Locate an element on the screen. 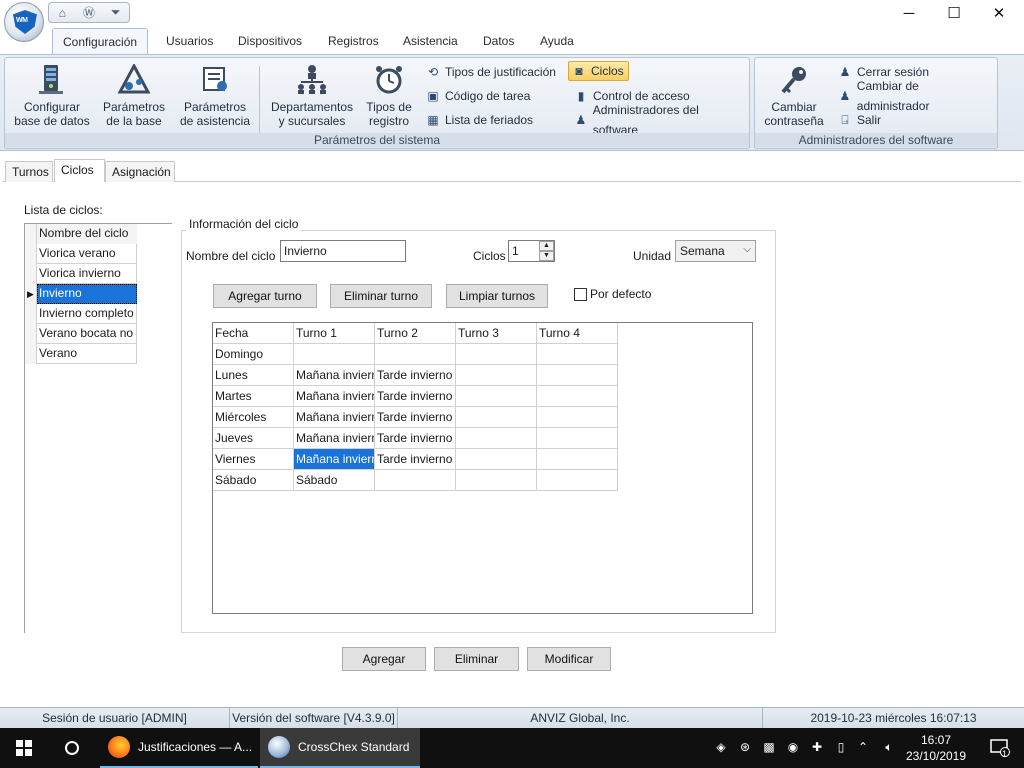 This screenshot has height=768, width=1024. shield-tray-icon: ✚ is located at coordinates (817, 747).